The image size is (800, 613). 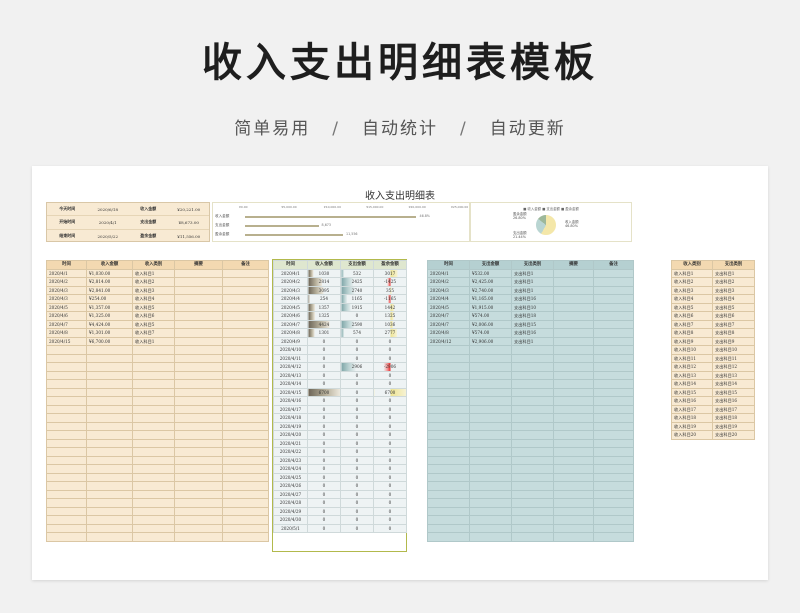 What do you see at coordinates (324, 392) in the screenshot?
I see `table-cell: 6700` at bounding box center [324, 392].